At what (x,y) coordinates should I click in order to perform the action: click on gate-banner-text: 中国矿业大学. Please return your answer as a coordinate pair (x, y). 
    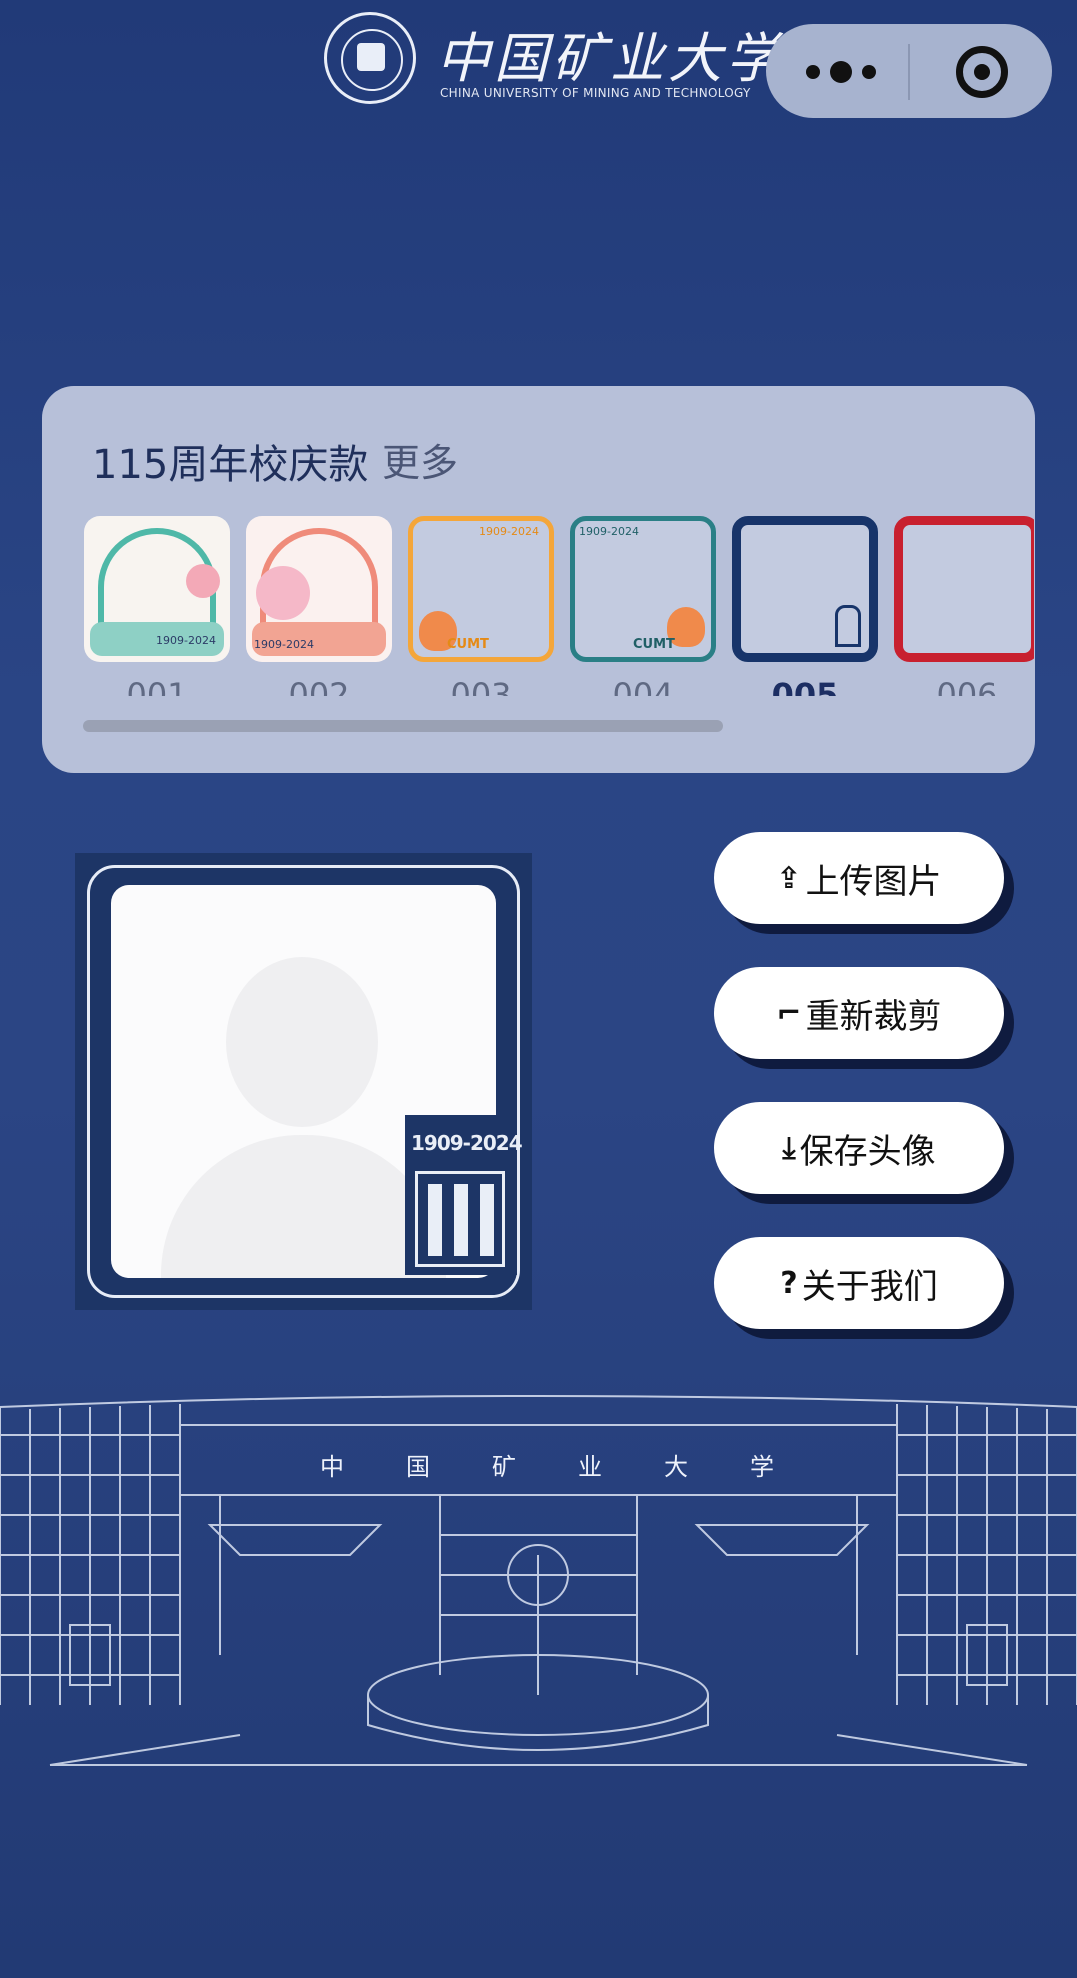
    Looking at the image, I should click on (578, 1467).